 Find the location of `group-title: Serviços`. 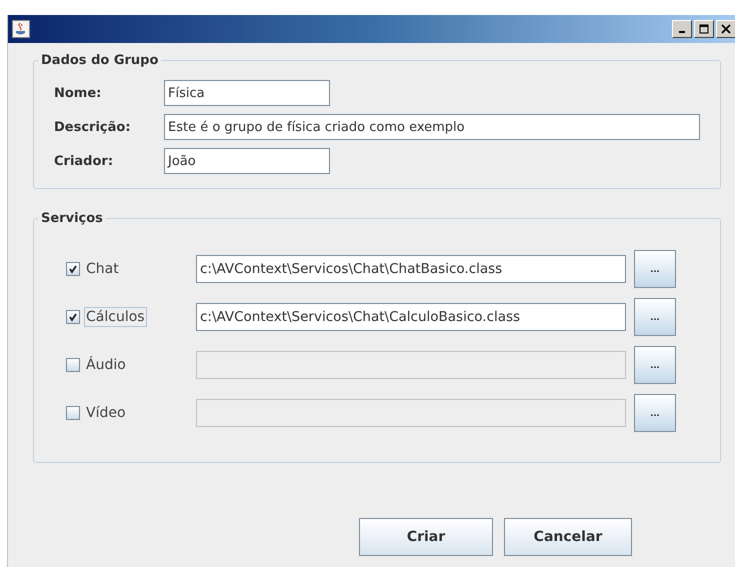

group-title: Serviços is located at coordinates (72, 218).